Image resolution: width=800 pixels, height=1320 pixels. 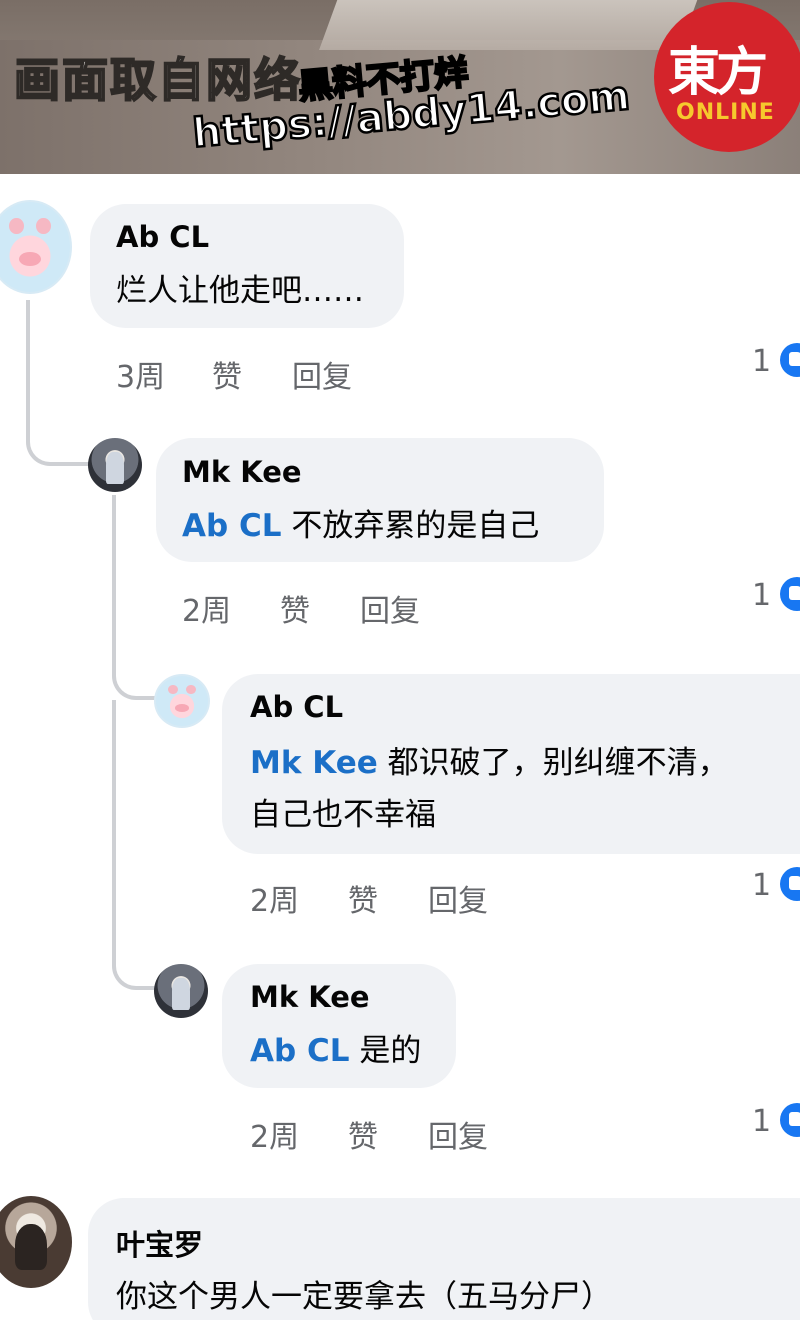 I want to click on comment-text: Mk Kee 都识破了，别纠缠不清，, so click(x=489, y=763).